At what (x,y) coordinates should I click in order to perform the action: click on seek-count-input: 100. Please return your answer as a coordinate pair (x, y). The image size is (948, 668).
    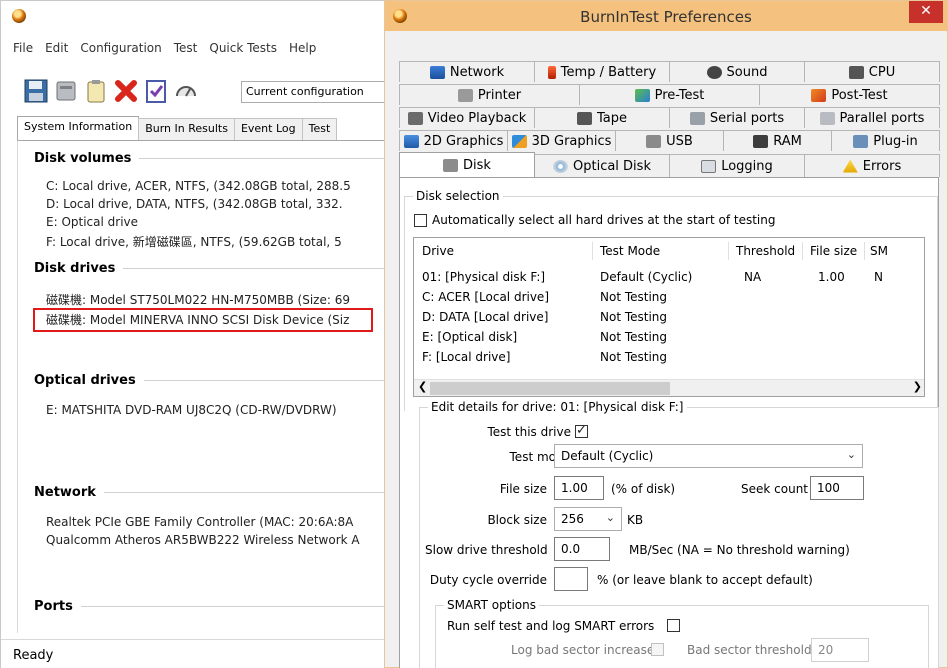
    Looking at the image, I should click on (837, 488).